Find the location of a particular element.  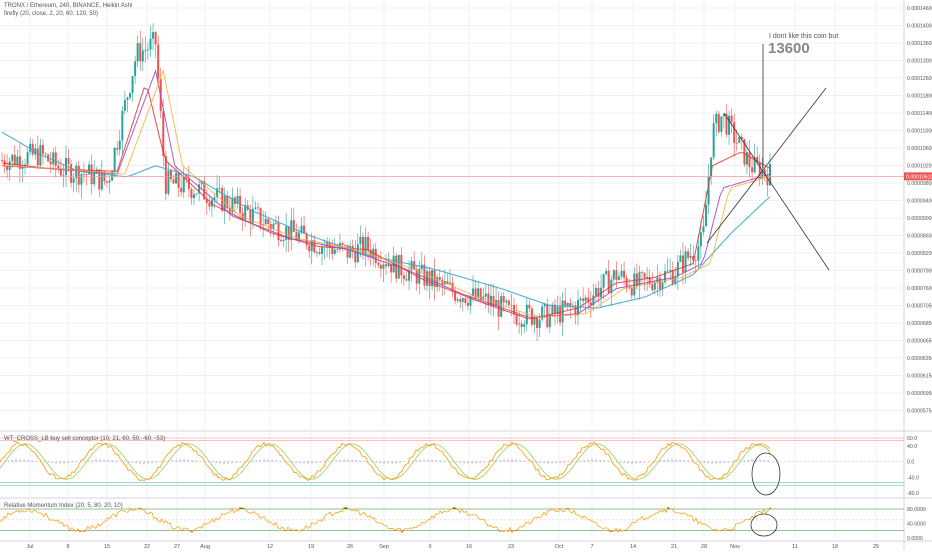

last-price-label: 0.00010610 is located at coordinates (919, 177).